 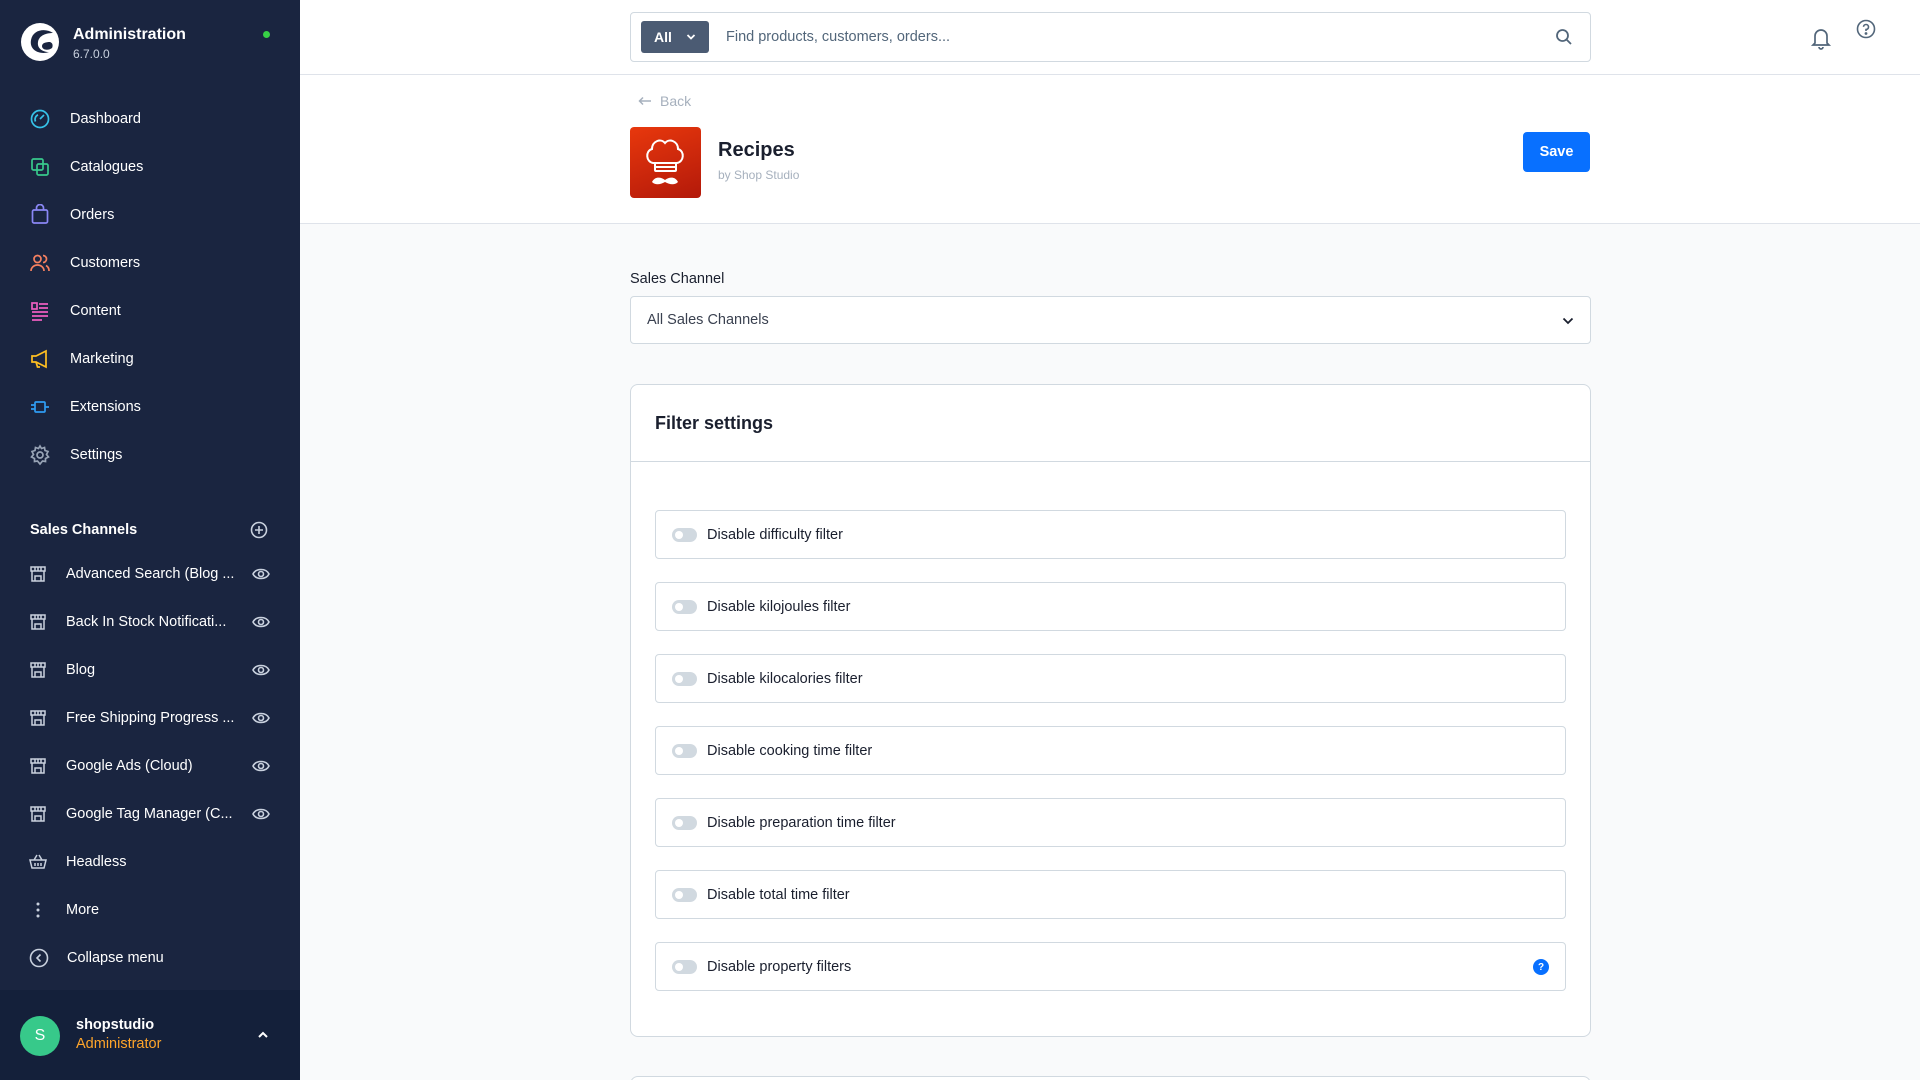 What do you see at coordinates (1821, 38) in the screenshot?
I see `notification-bell-icon` at bounding box center [1821, 38].